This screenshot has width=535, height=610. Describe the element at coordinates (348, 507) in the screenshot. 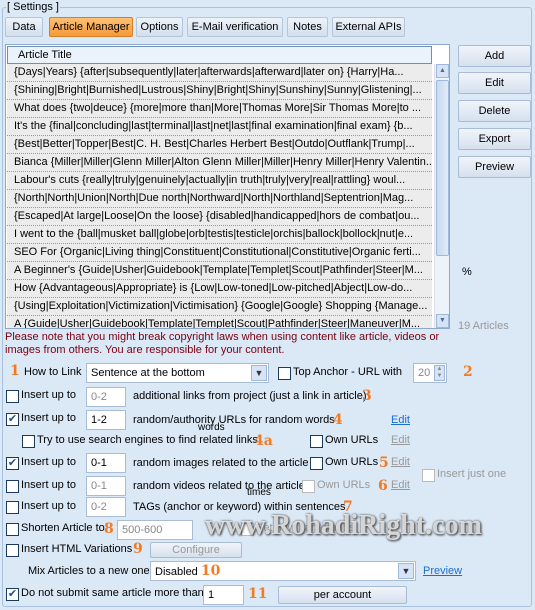

I see `step-number: 7` at that location.